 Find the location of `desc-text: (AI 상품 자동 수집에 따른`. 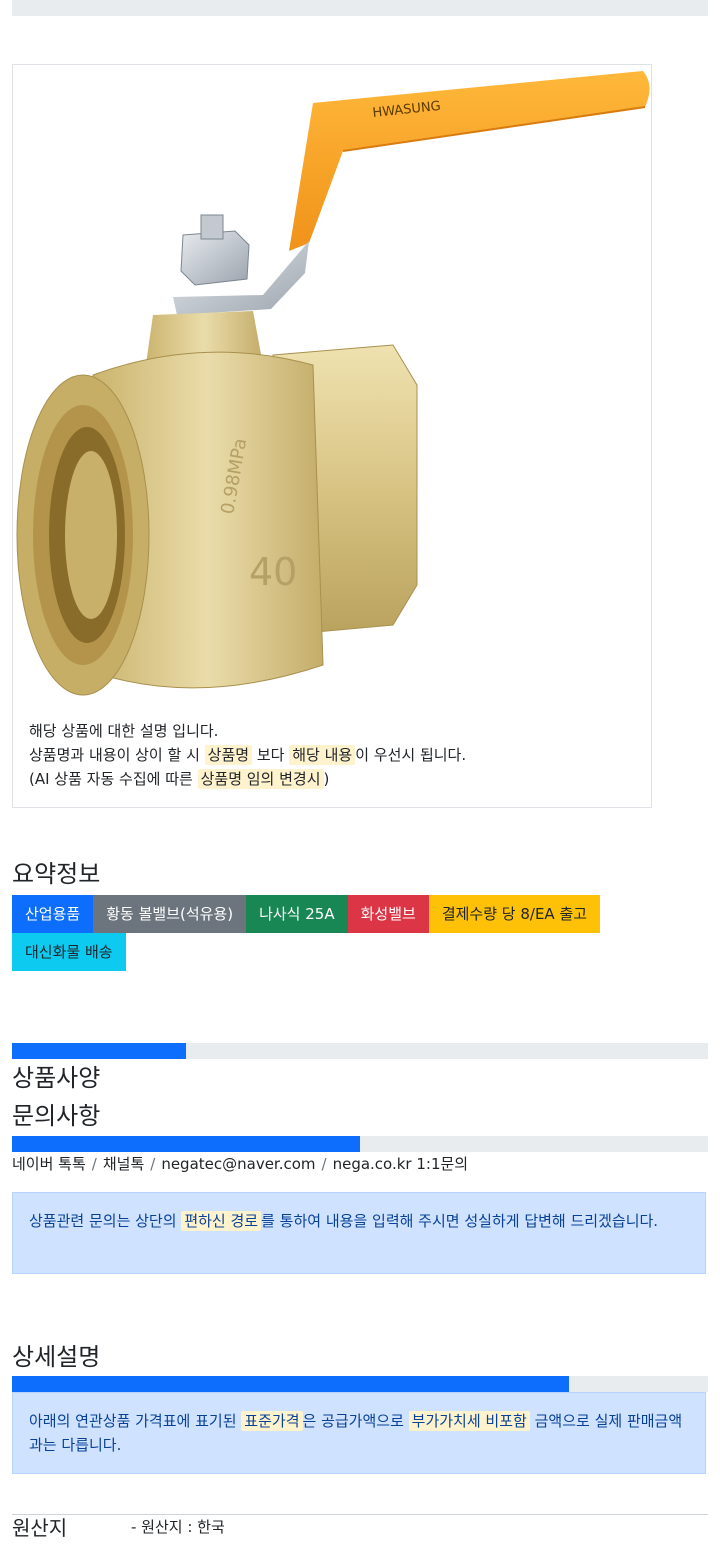

desc-text: (AI 상품 자동 수집에 따른 is located at coordinates (111, 779).